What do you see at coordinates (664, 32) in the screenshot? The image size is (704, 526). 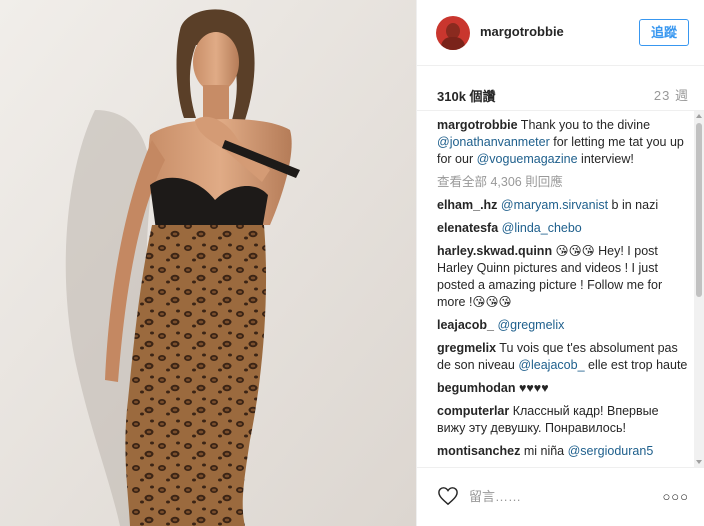 I see `follow-button: 追蹤` at bounding box center [664, 32].